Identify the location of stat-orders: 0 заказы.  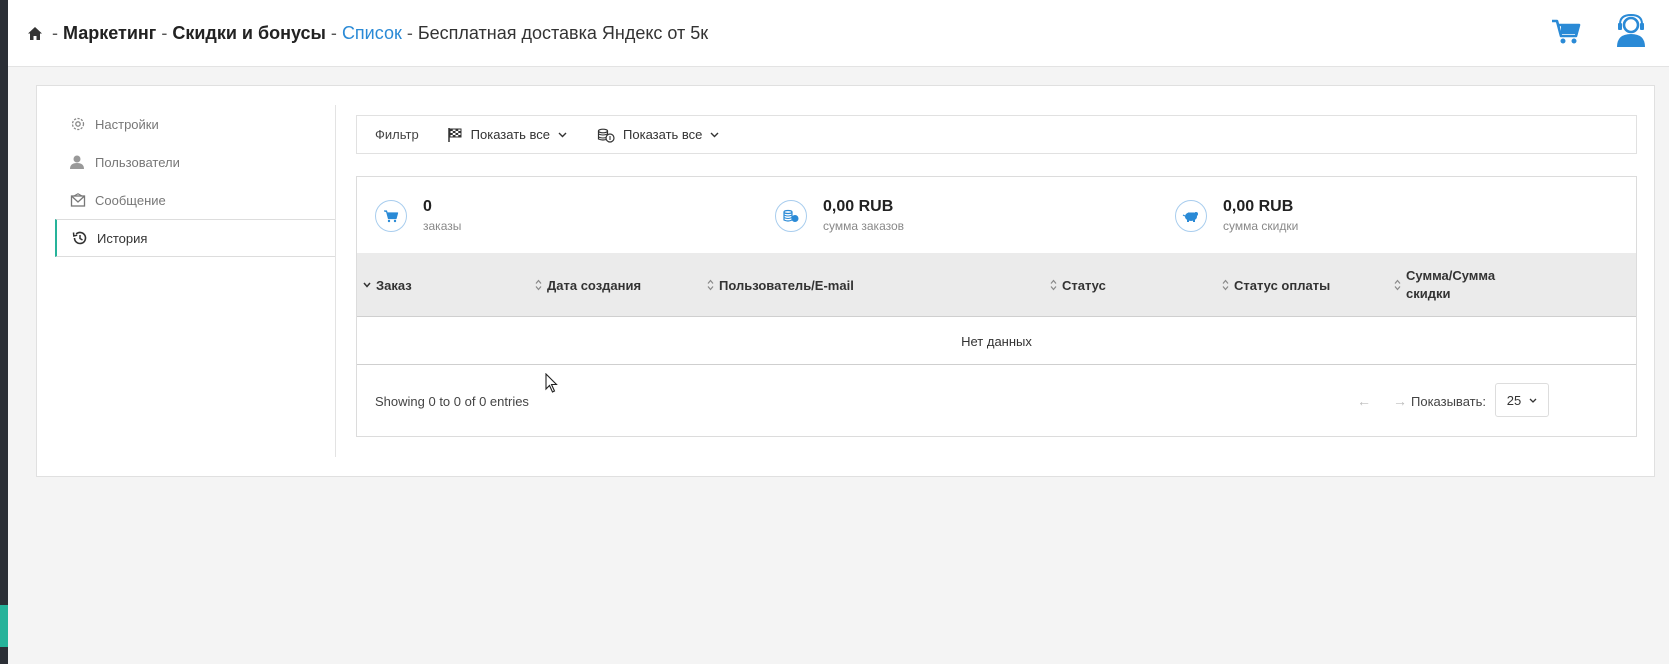
(418, 215).